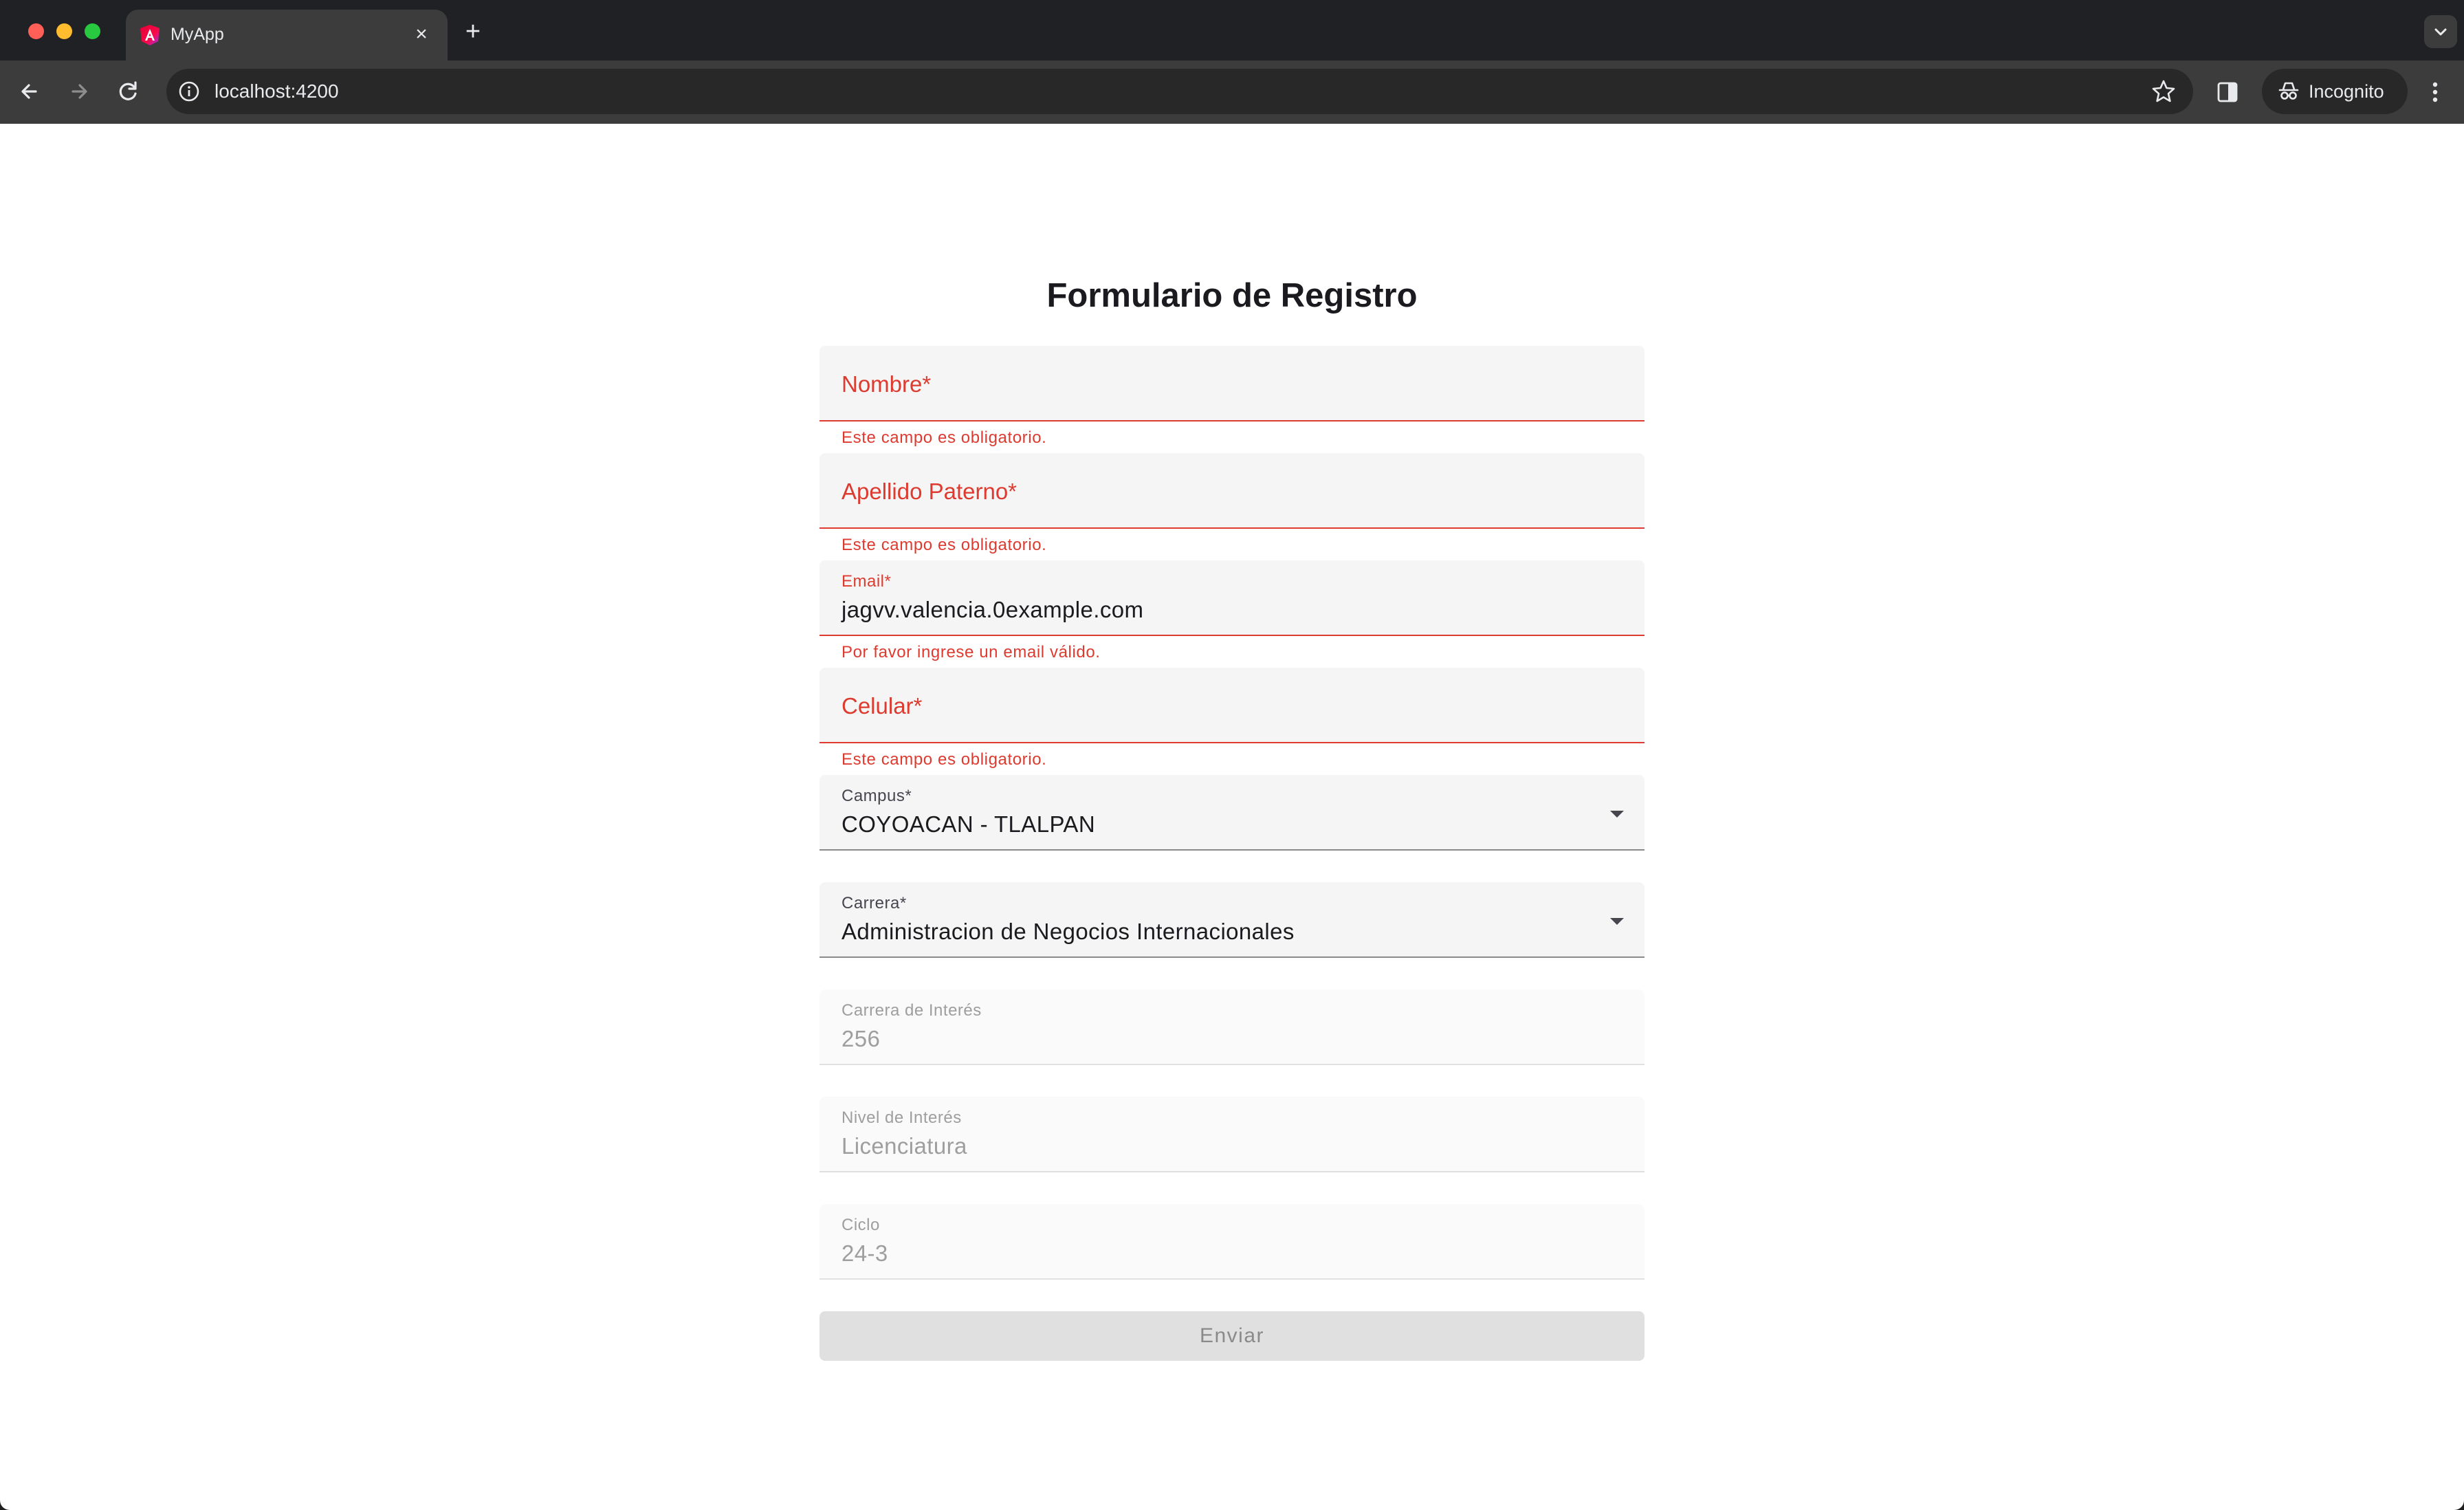  Describe the element at coordinates (883, 706) in the screenshot. I see `celular-label: Celular*` at that location.